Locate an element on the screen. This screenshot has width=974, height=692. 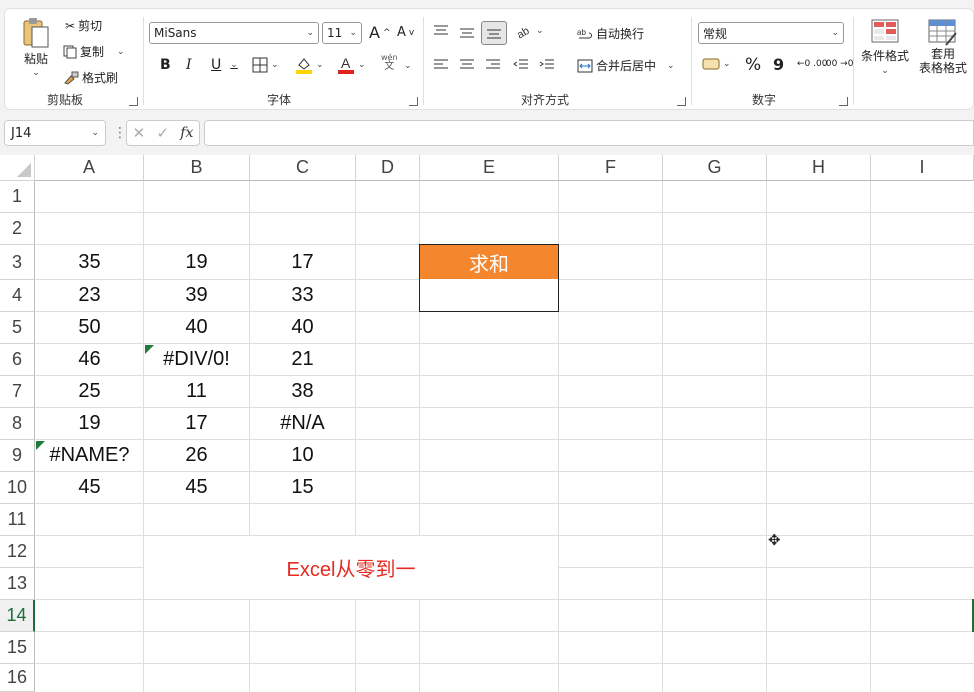
column-header-B: B is located at coordinates (197, 168).